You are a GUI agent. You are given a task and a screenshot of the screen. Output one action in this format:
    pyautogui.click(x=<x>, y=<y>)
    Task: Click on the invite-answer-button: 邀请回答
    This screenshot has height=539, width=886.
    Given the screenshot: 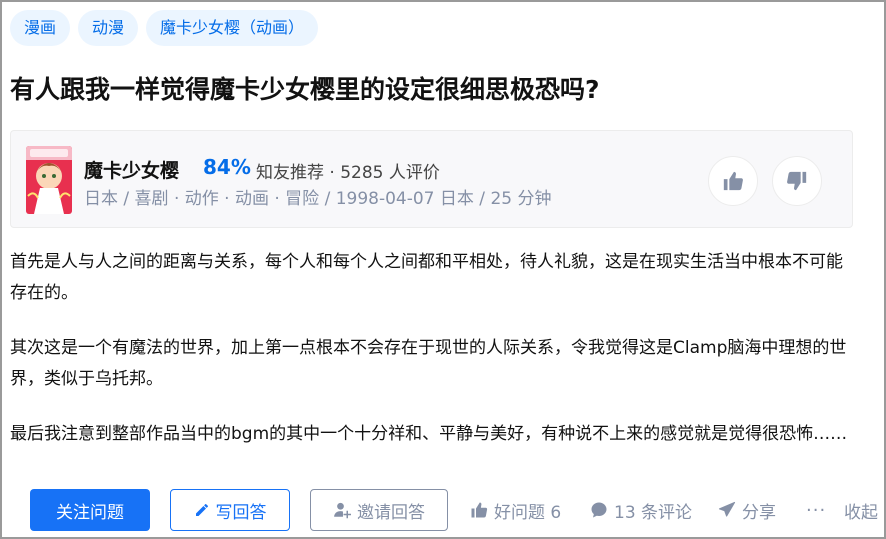 What is the action you would take?
    pyautogui.click(x=379, y=510)
    